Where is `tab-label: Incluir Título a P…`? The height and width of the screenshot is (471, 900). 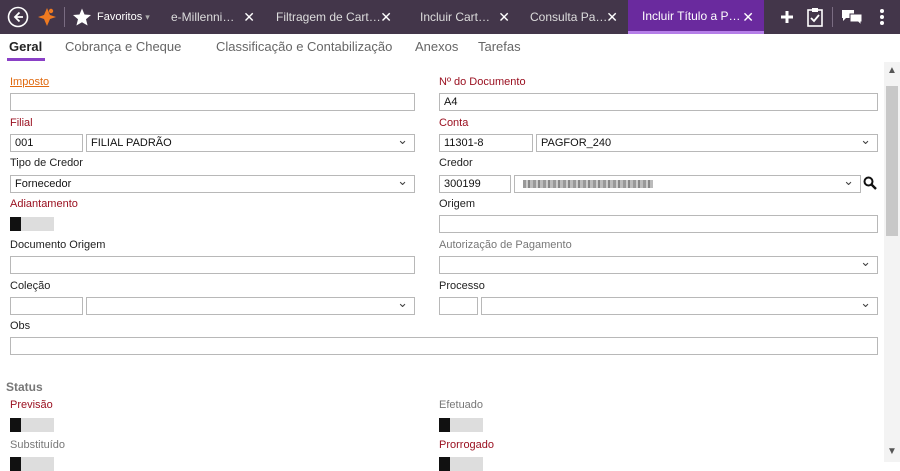
tab-label: Incluir Título a P… is located at coordinates (691, 15).